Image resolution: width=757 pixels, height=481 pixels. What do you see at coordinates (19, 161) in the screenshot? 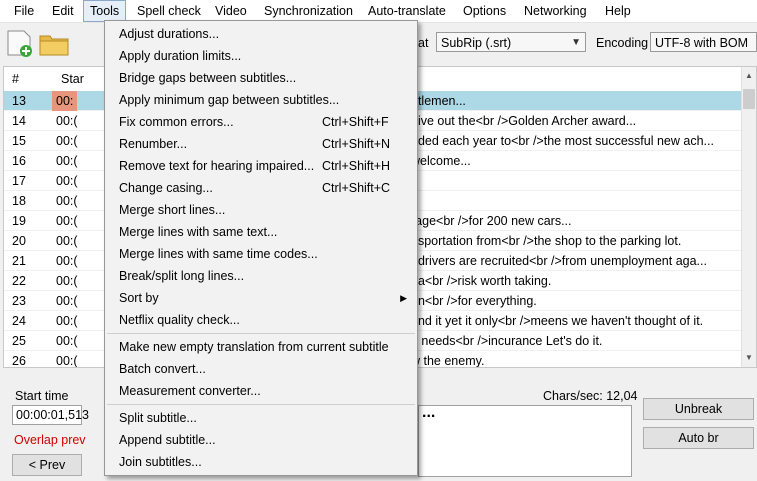
I see `row-number: 16` at bounding box center [19, 161].